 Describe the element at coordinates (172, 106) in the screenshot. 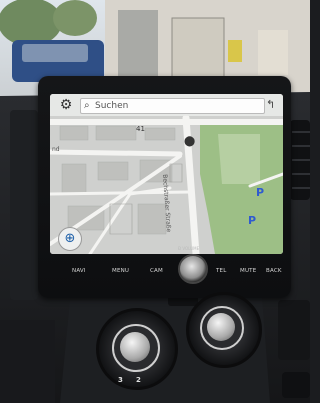

I see `search-input: ⌕ Suchen` at that location.